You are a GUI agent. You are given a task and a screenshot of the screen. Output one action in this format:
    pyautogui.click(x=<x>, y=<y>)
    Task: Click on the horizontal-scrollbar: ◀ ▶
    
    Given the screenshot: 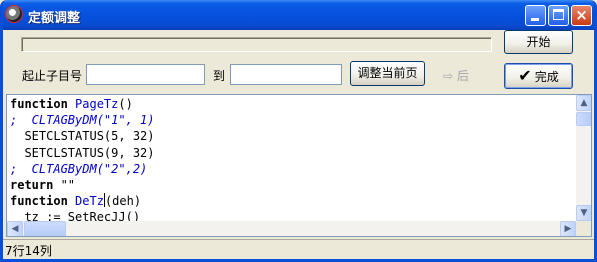 What is the action you would take?
    pyautogui.click(x=291, y=228)
    